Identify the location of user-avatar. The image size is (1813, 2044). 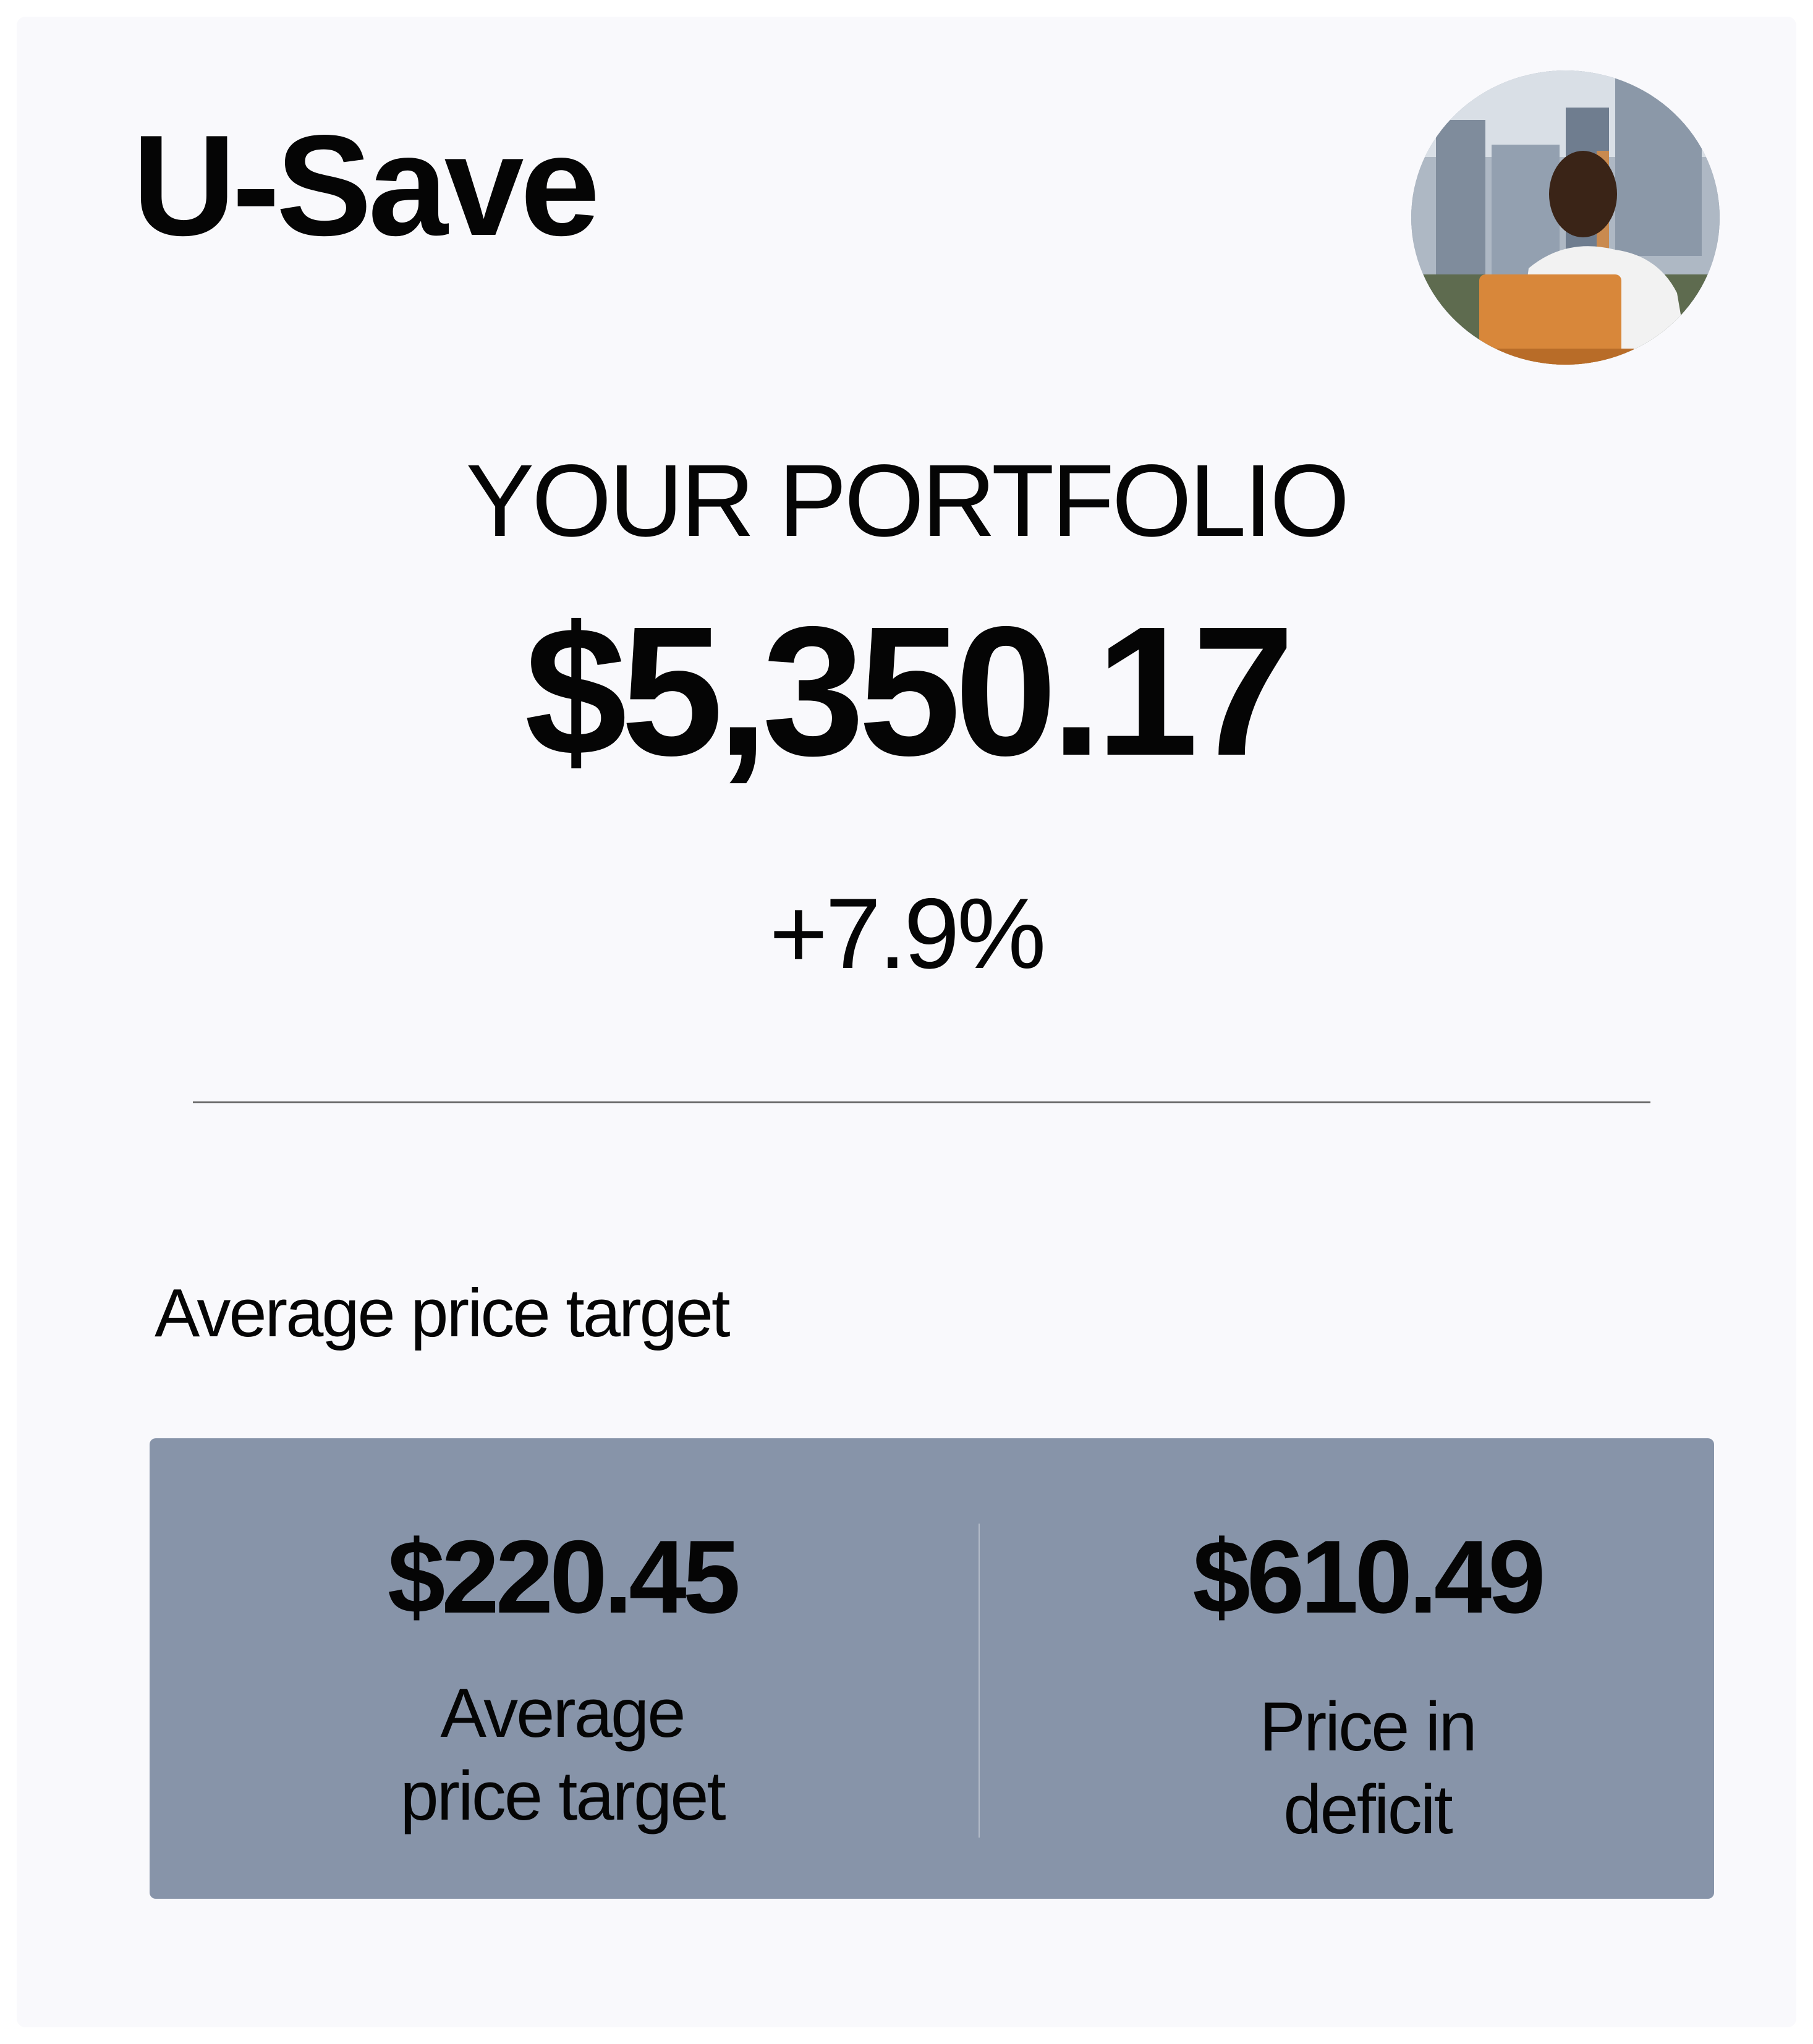
(1565, 218).